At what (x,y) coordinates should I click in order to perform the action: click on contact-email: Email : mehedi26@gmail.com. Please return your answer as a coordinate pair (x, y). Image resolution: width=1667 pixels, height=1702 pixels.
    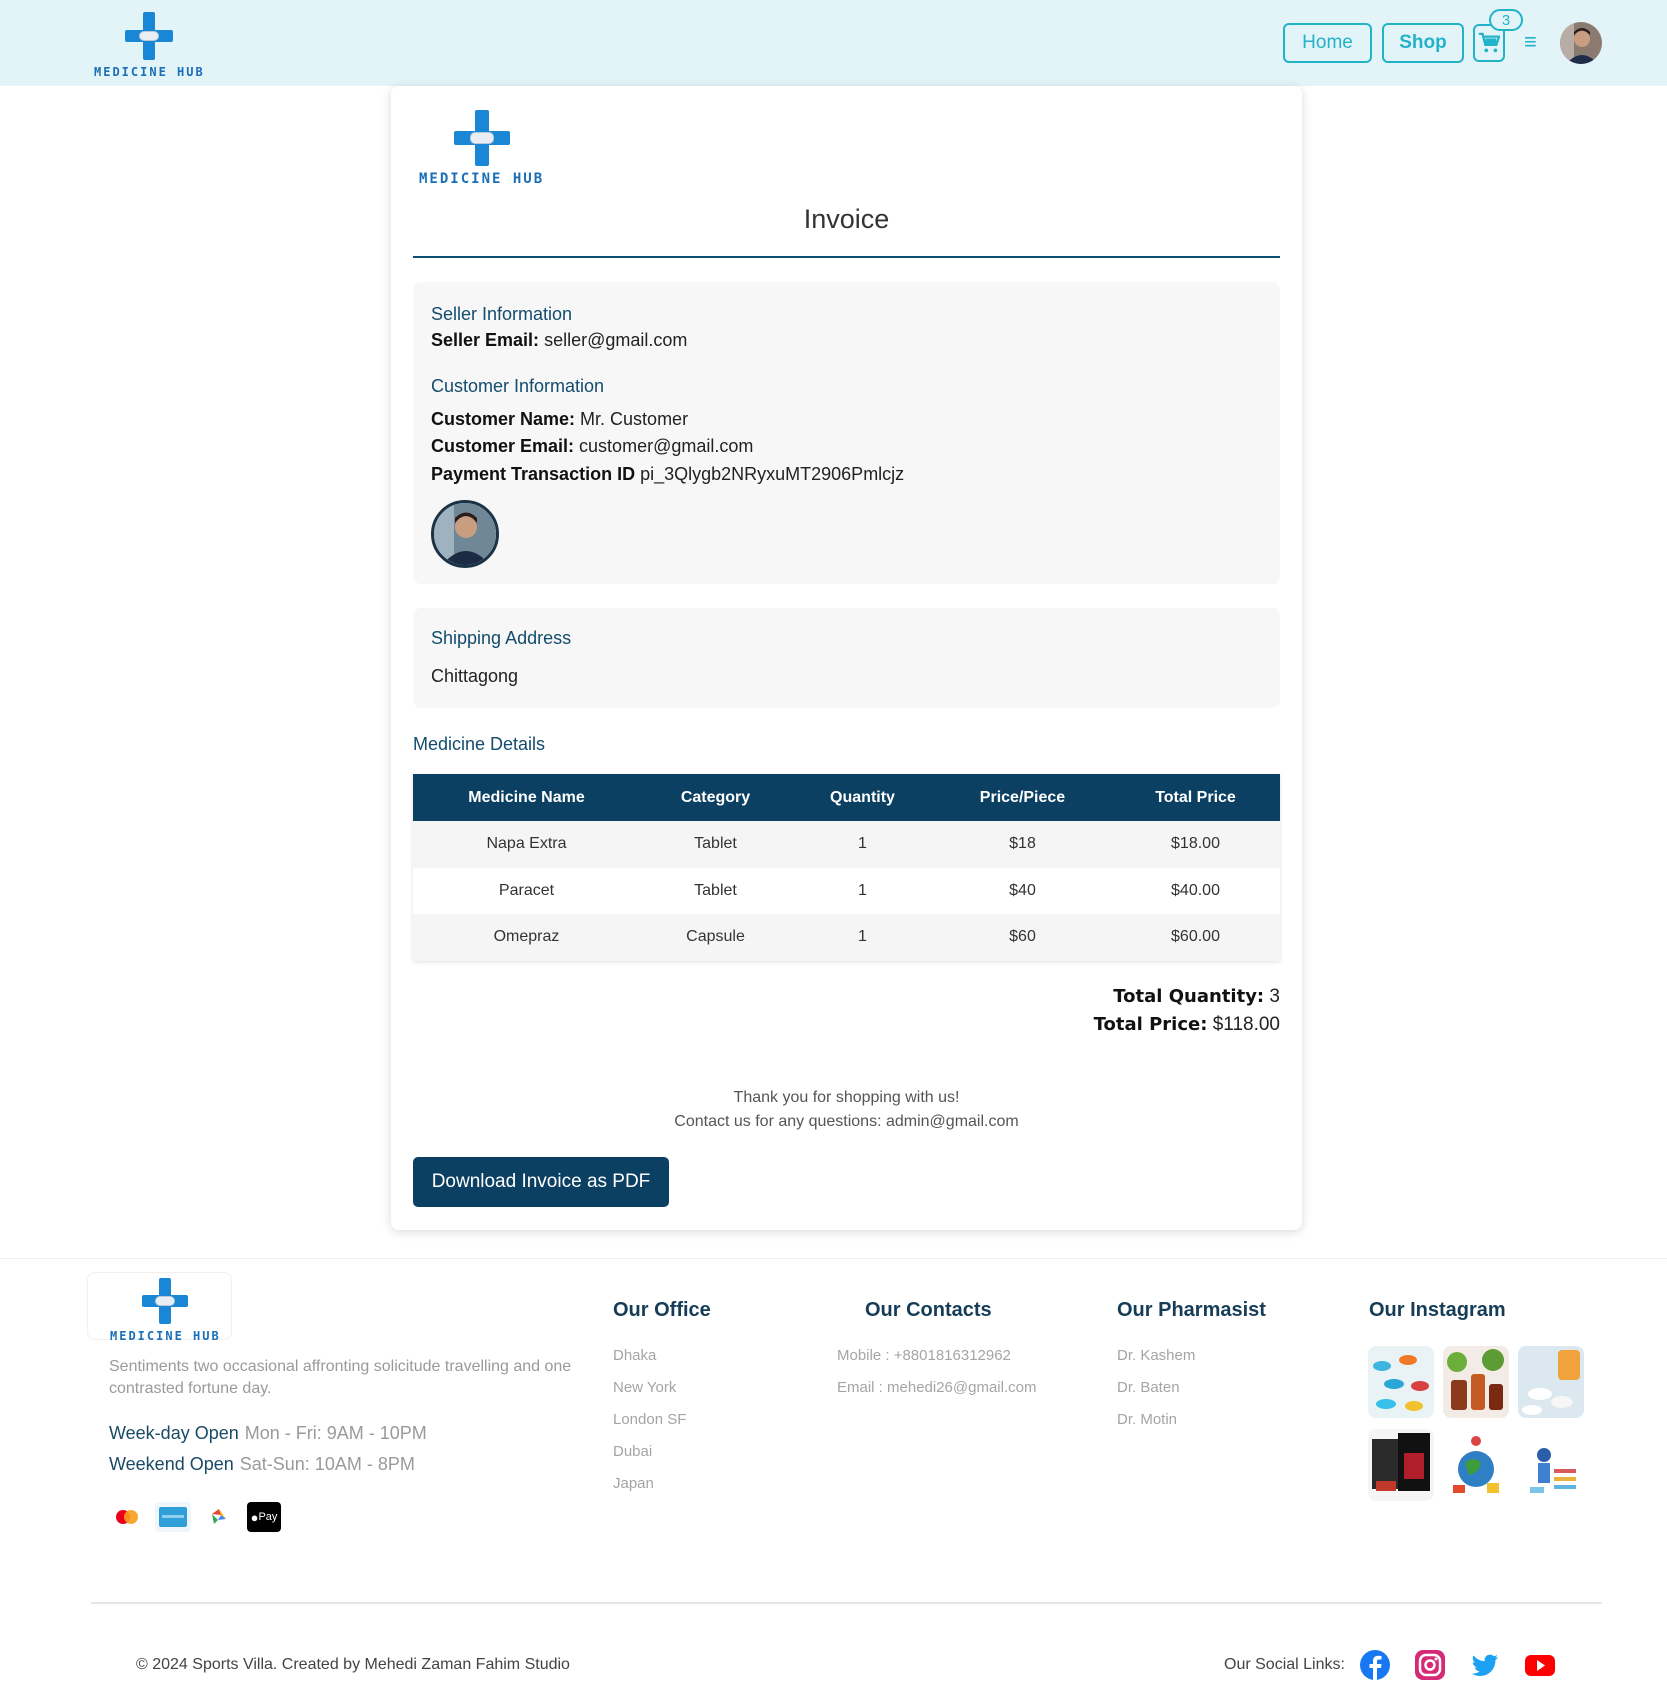
    Looking at the image, I should click on (936, 1387).